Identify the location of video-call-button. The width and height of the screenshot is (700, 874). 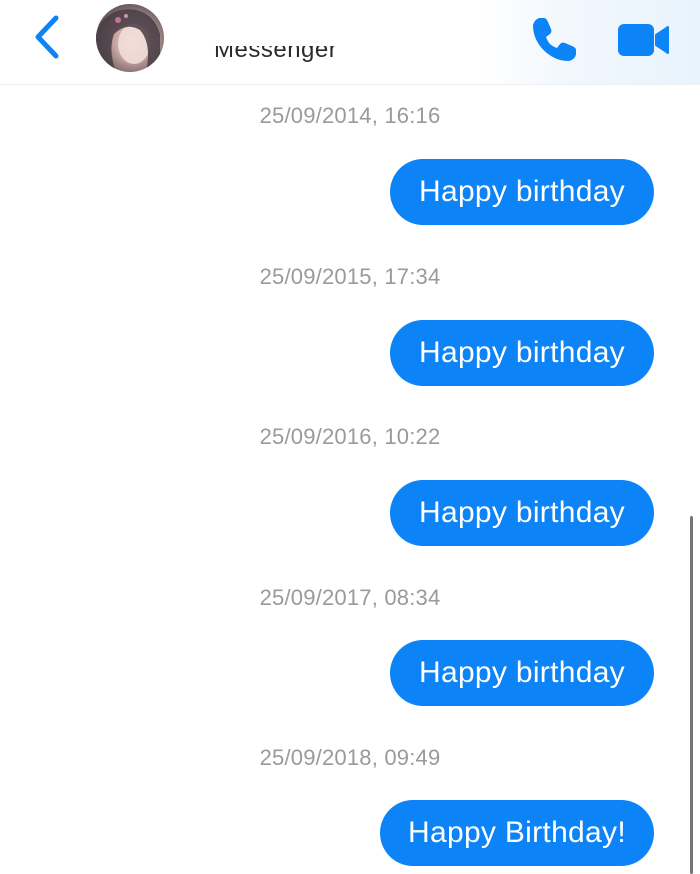
(644, 40).